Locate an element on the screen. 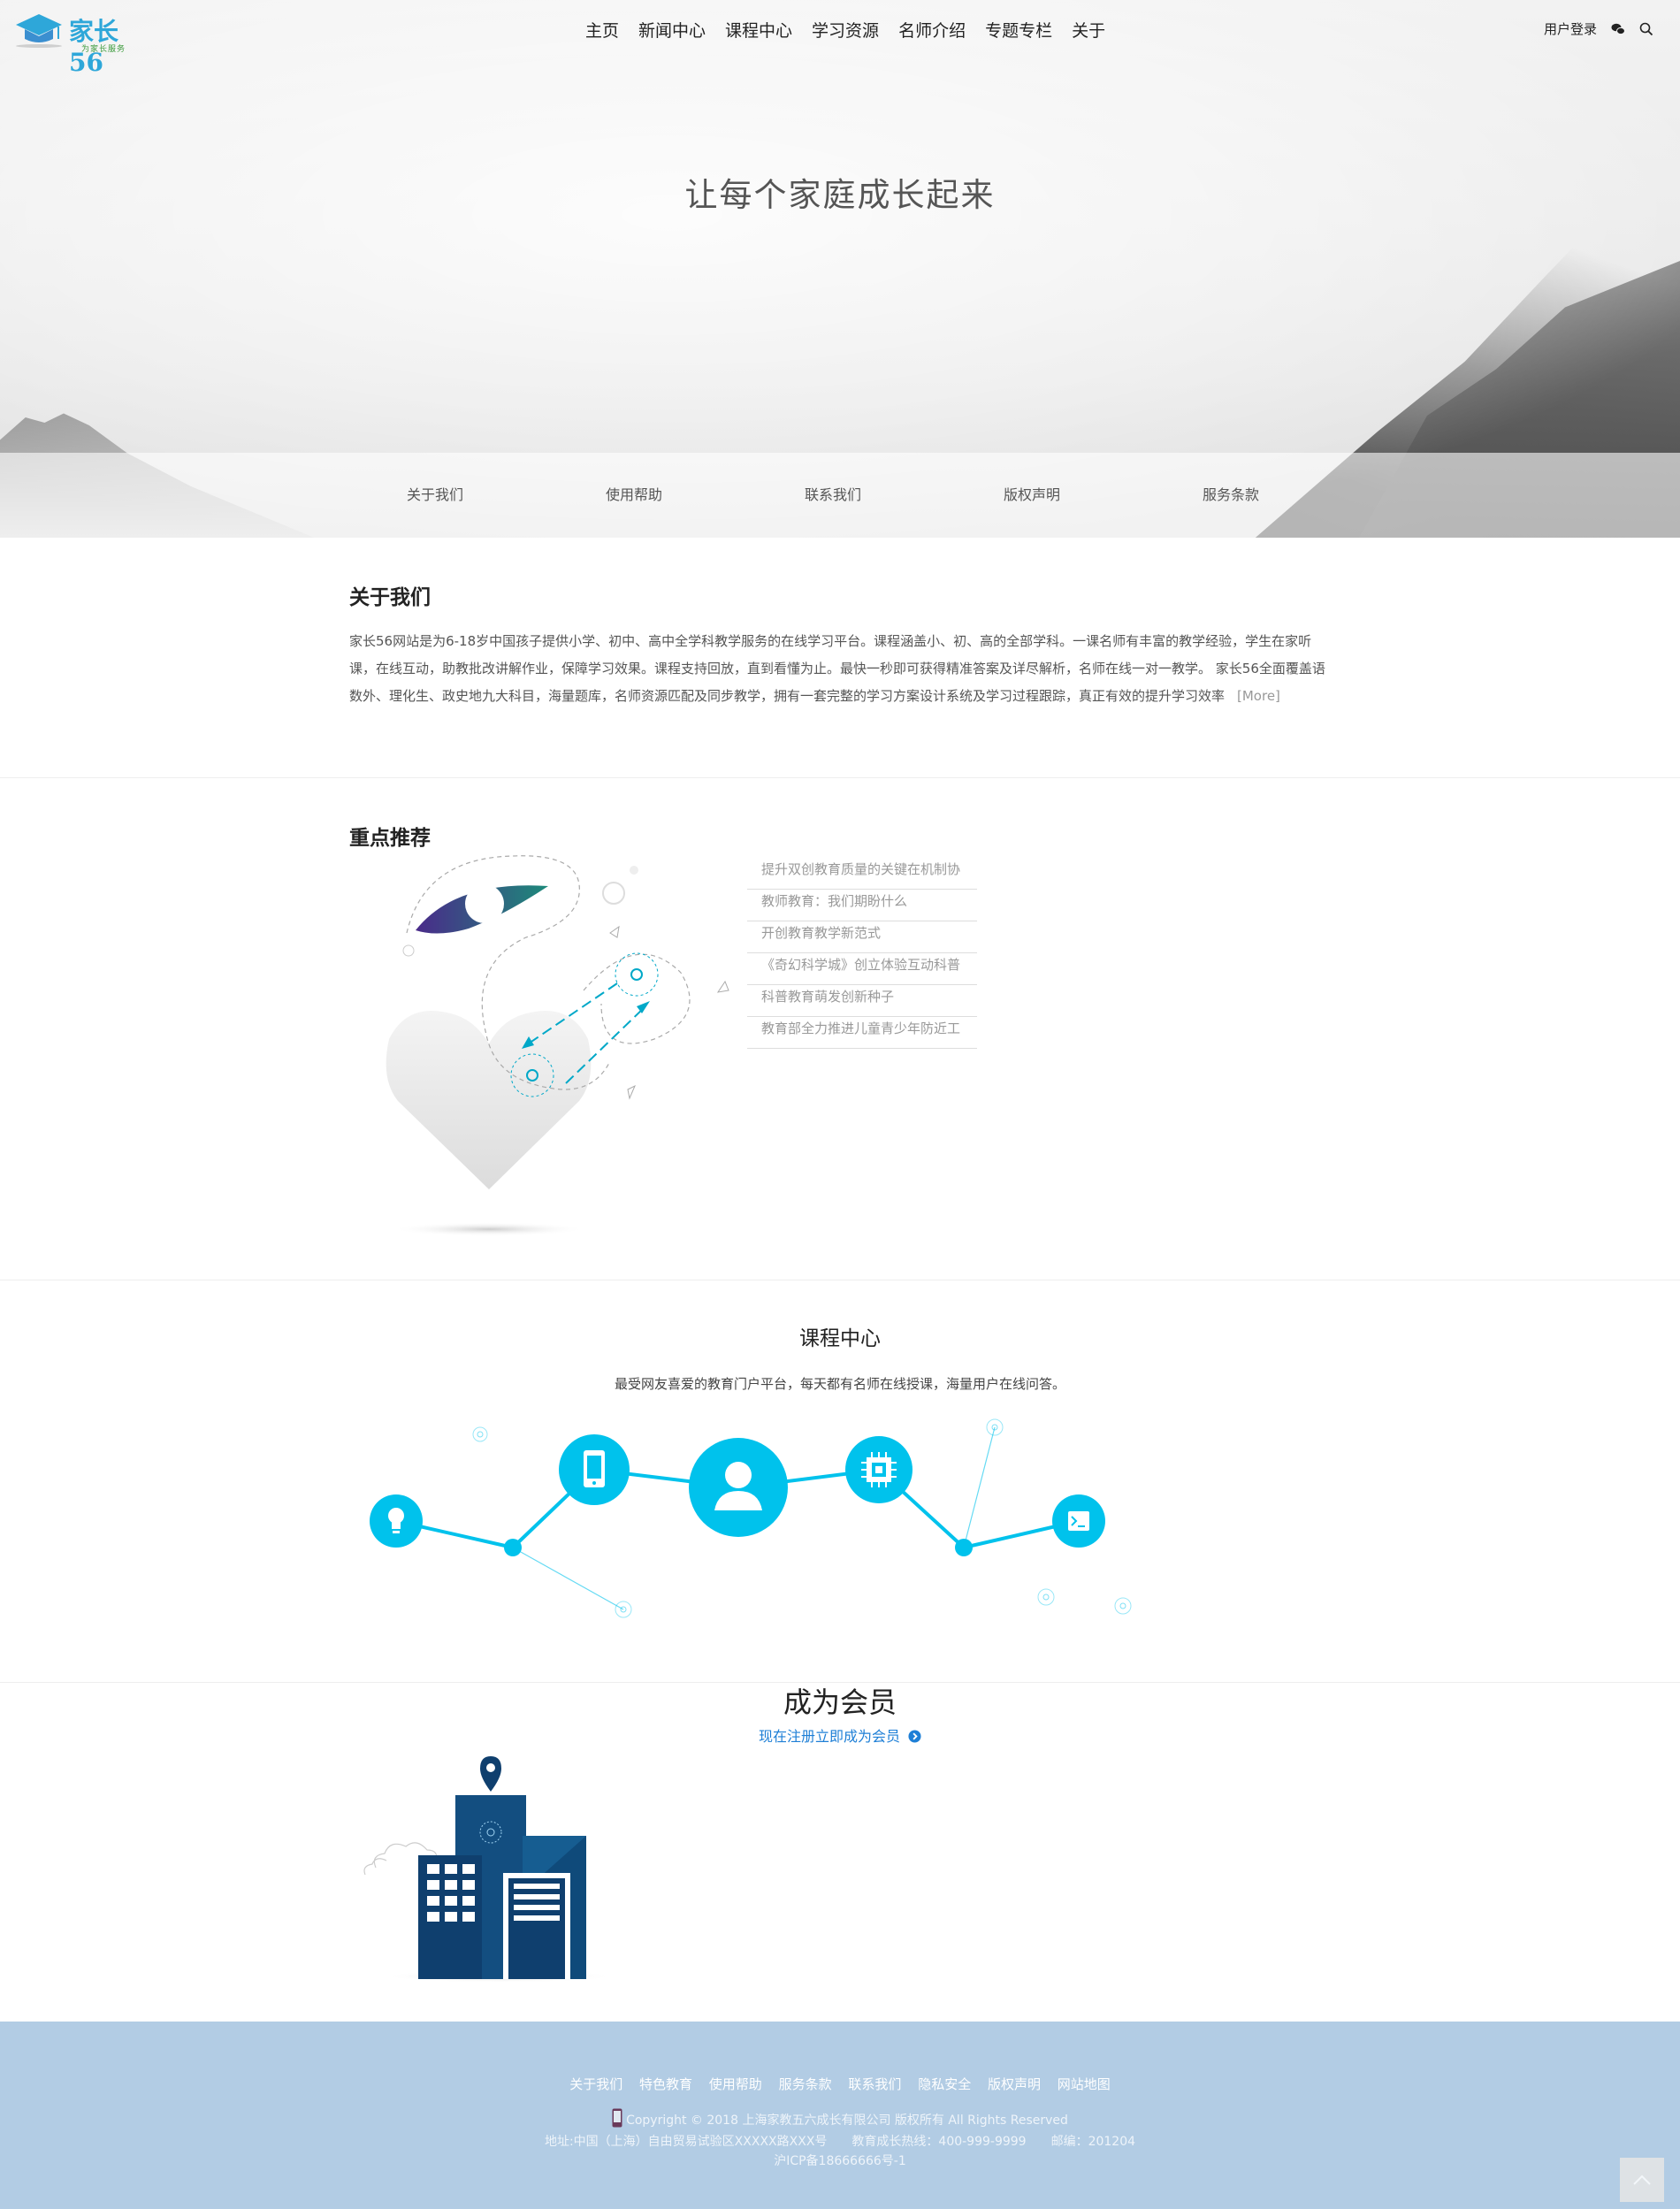 This screenshot has width=1680, height=2209. nav-item-news: 新闻中心 is located at coordinates (672, 30).